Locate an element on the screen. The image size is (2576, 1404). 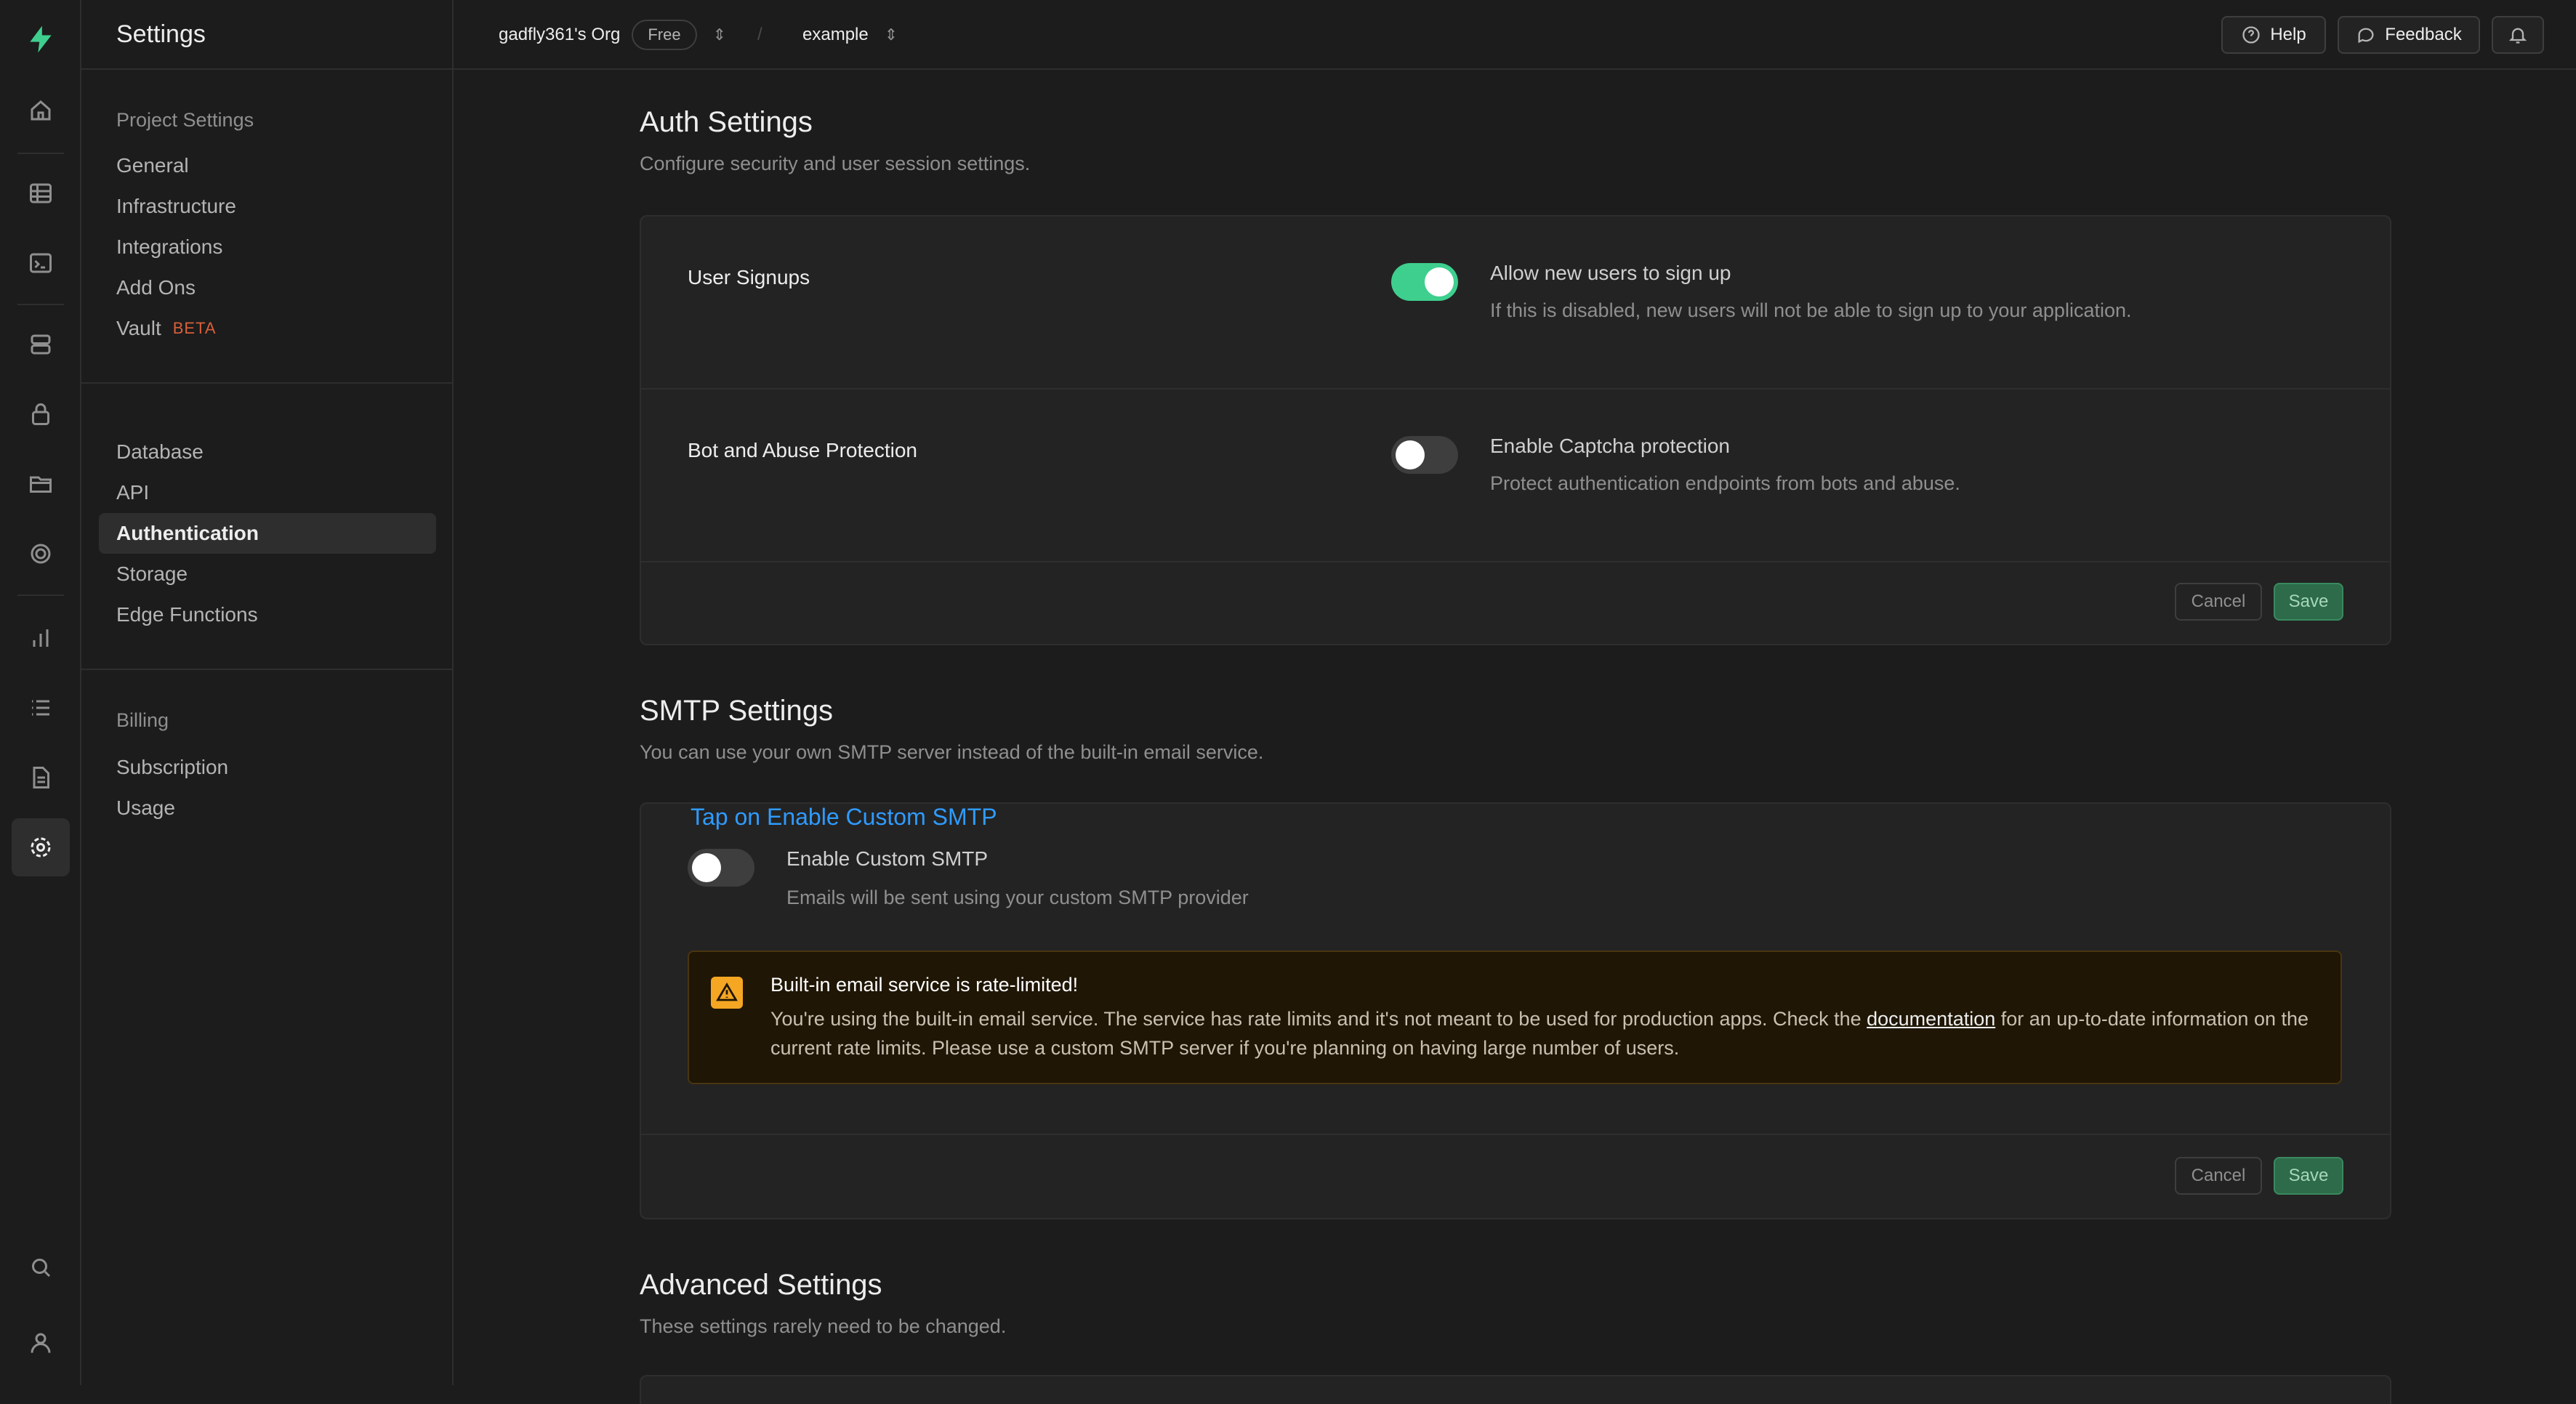
home-icon is located at coordinates (41, 110).